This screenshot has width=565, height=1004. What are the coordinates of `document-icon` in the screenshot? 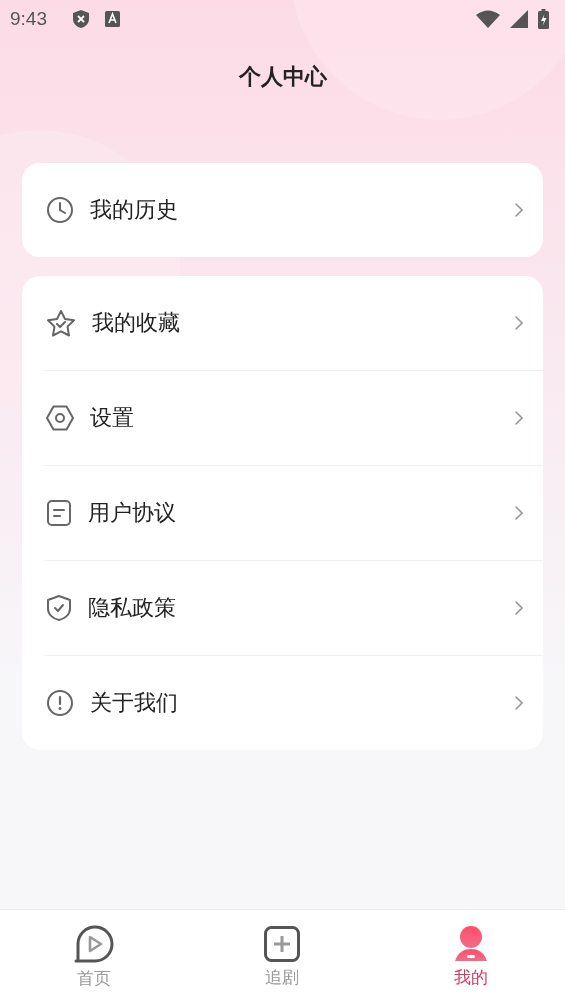 It's located at (59, 513).